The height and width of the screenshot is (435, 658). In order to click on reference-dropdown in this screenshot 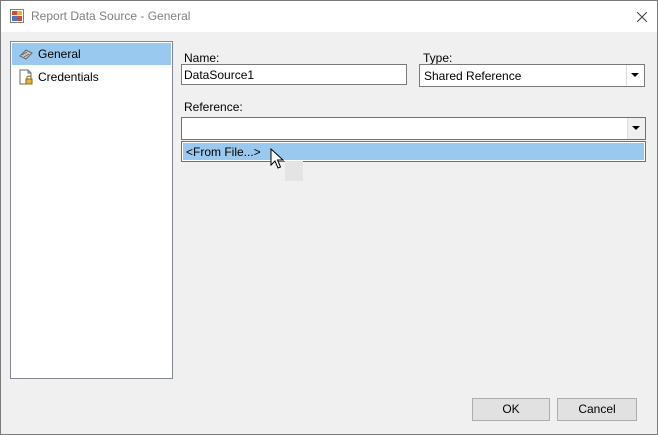, I will do `click(413, 128)`.